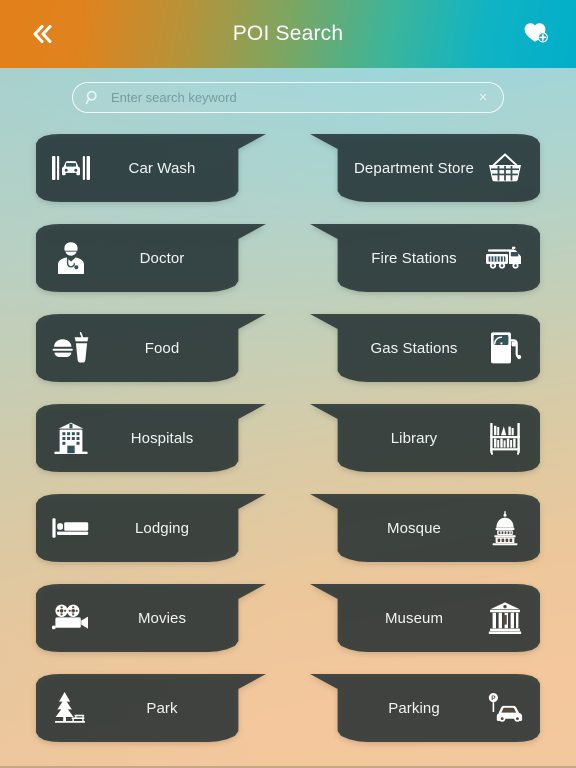 This screenshot has width=576, height=768. Describe the element at coordinates (505, 258) in the screenshot. I see `fire-truck-icon` at that location.